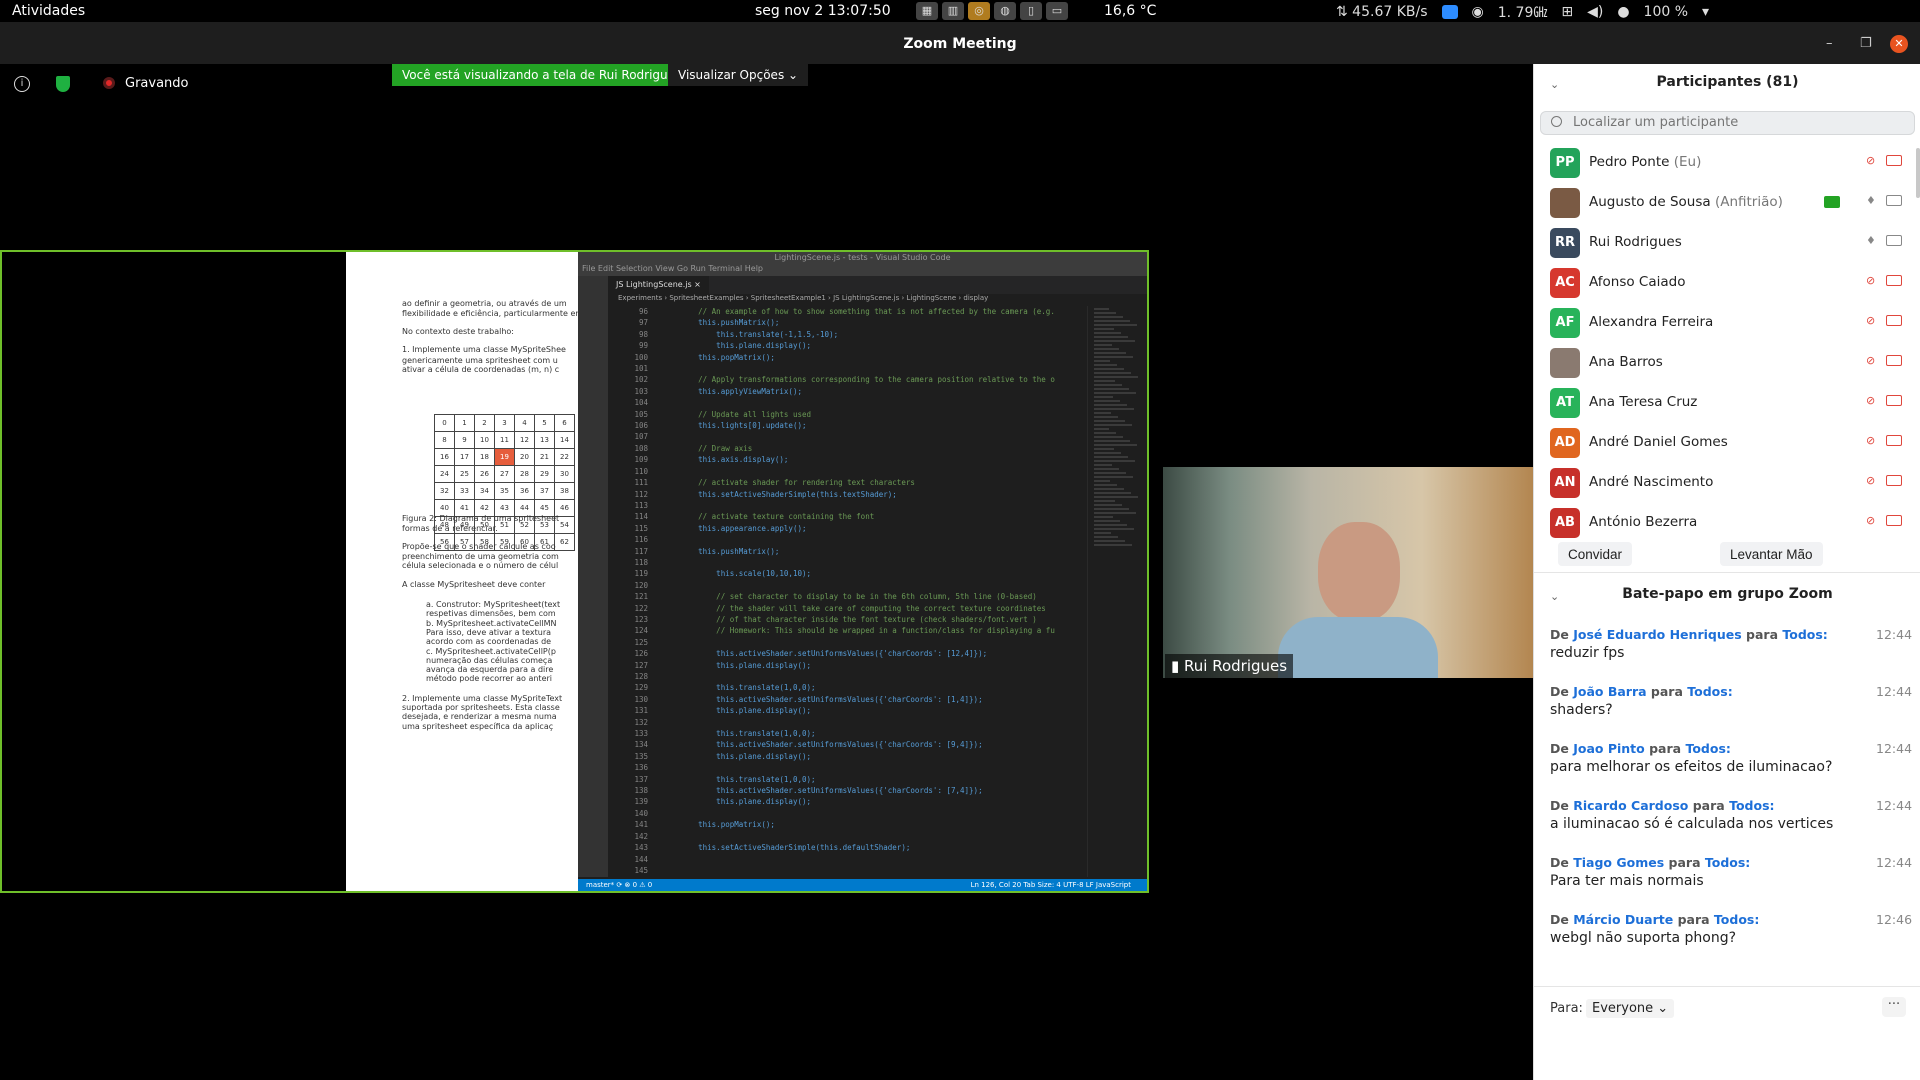 This screenshot has height=1080, width=1920. Describe the element at coordinates (1724, 442) in the screenshot. I see `participant-row: AD André Daniel Gomes ⊘` at that location.